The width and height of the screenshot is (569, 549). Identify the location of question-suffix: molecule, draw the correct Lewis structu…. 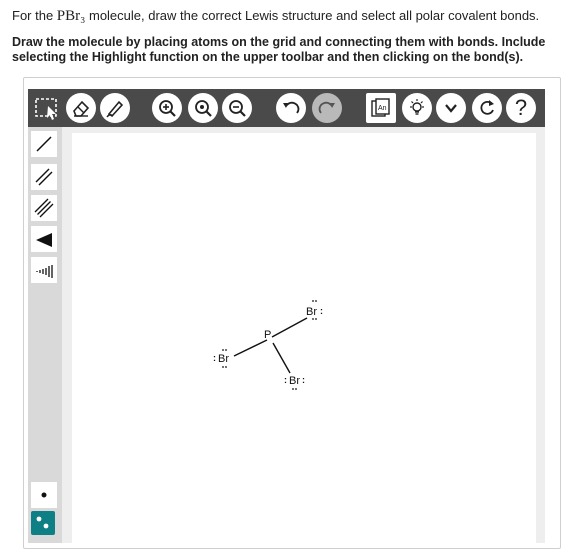
(312, 15).